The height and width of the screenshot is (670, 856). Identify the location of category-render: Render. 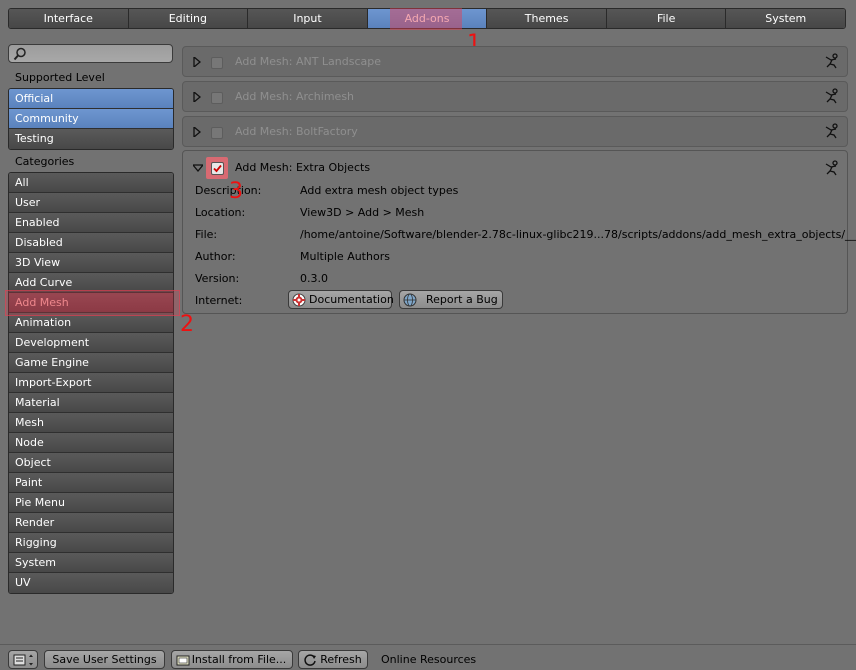
(91, 523).